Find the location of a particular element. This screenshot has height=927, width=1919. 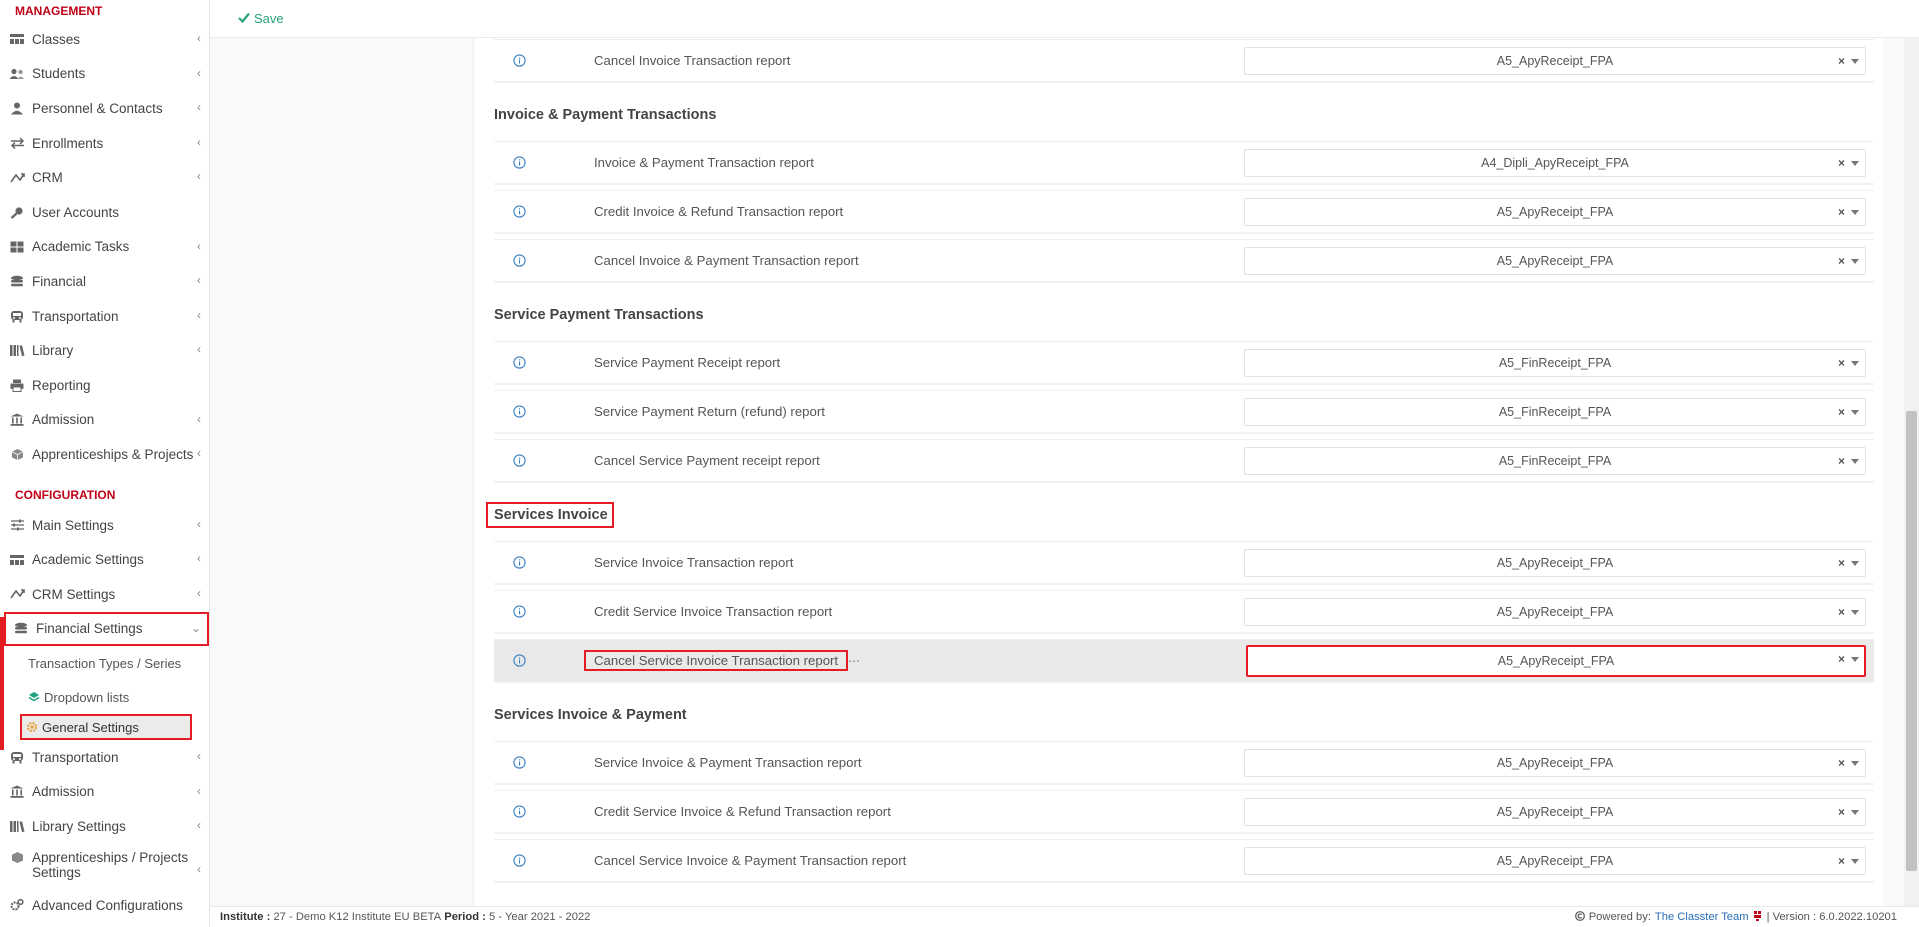

sidebar-item-crm: CRM ‹ is located at coordinates (104, 177).